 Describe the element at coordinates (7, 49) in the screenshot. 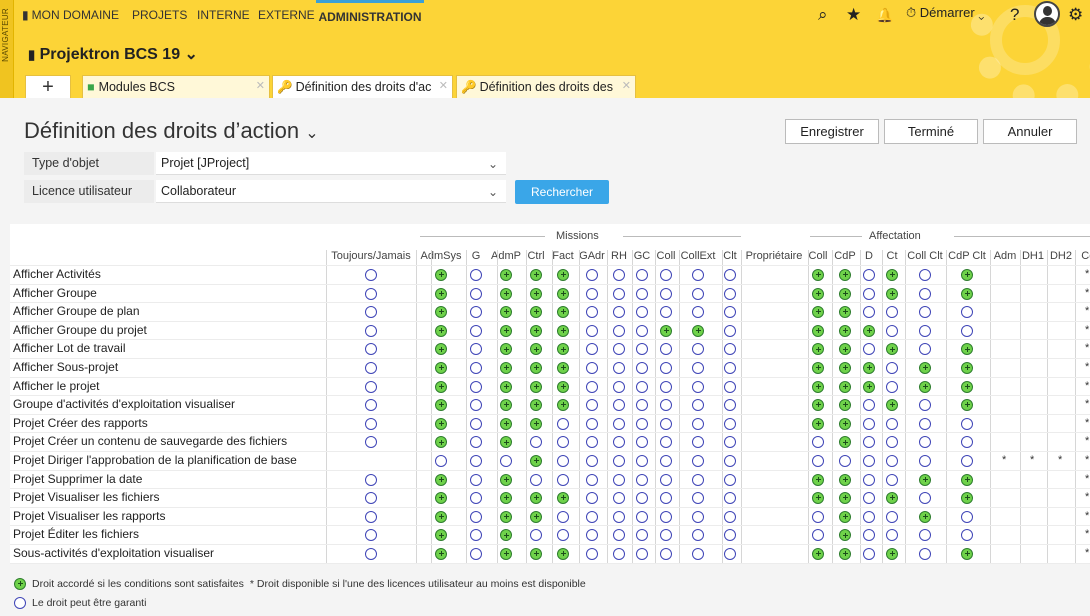

I see `navigator-toggle: NAVIGATEUR` at that location.